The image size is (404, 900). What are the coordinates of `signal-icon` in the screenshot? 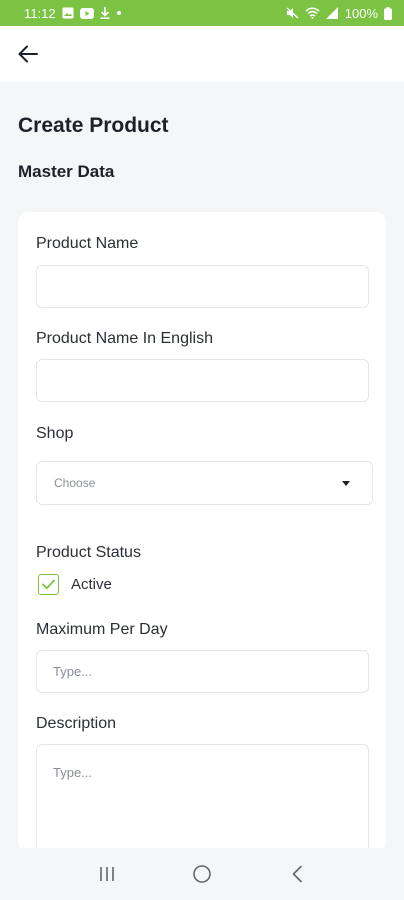 It's located at (332, 13).